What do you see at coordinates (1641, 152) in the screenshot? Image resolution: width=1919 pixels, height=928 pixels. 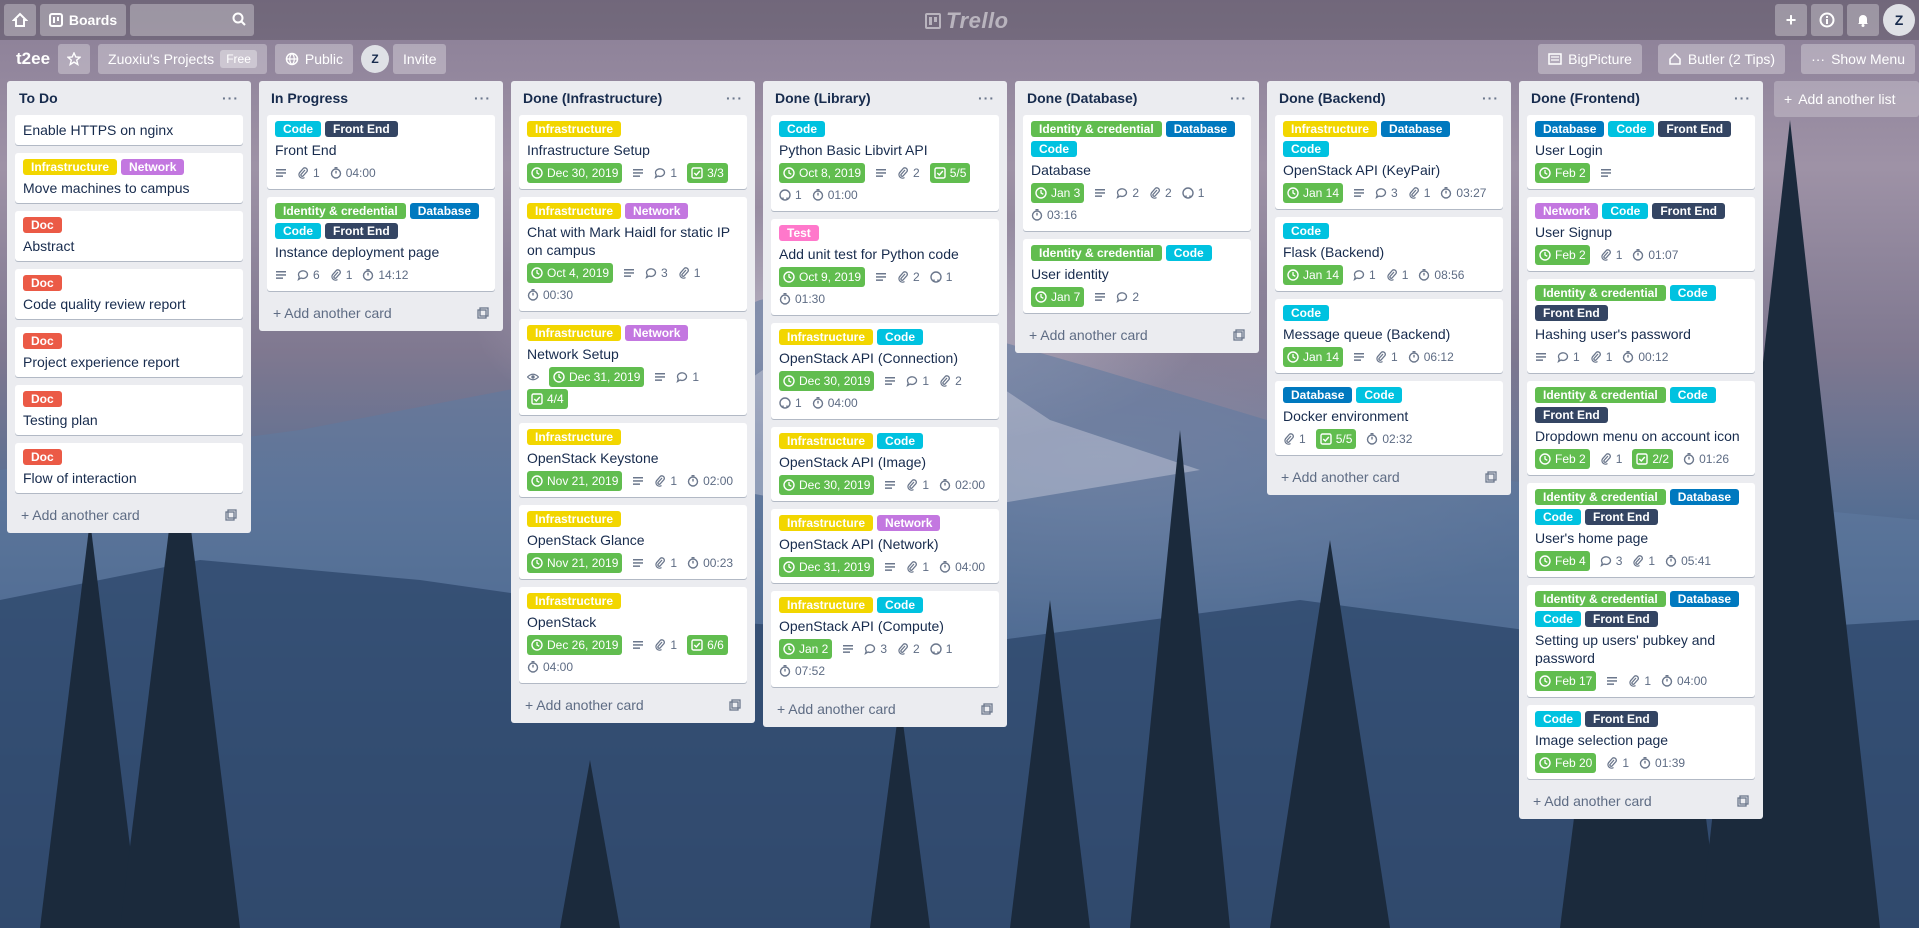 I see `card: Database Code Front End User Login Feb 2` at bounding box center [1641, 152].